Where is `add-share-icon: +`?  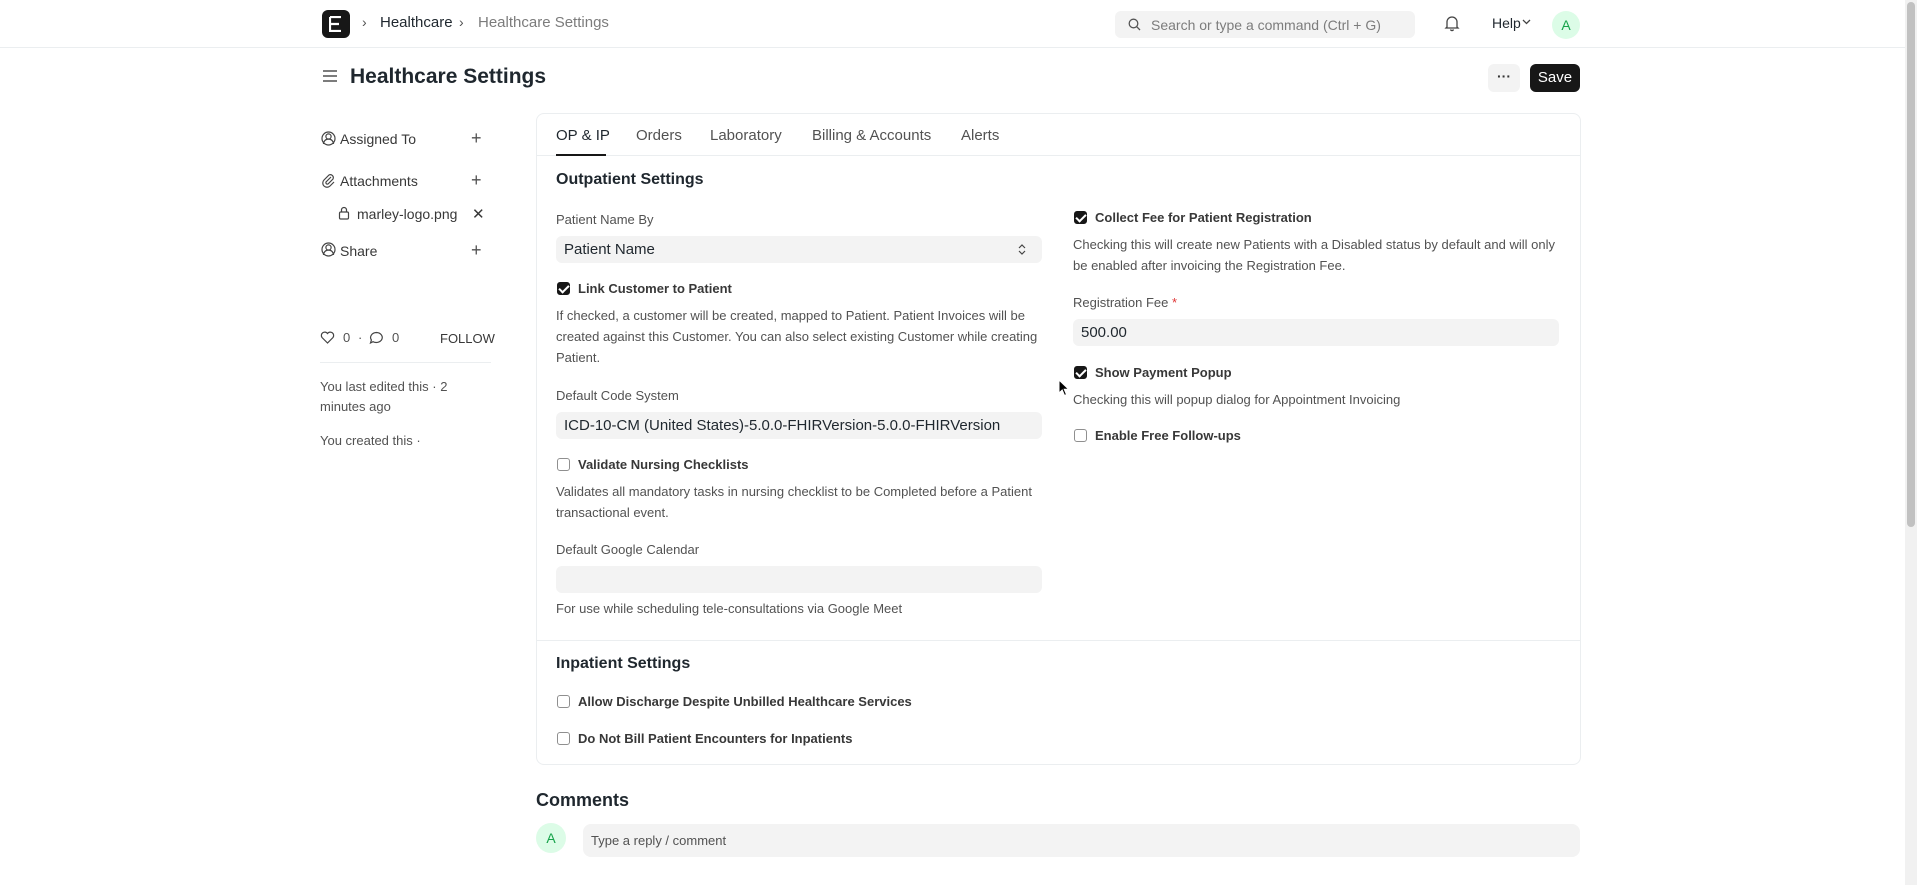 add-share-icon: + is located at coordinates (476, 250).